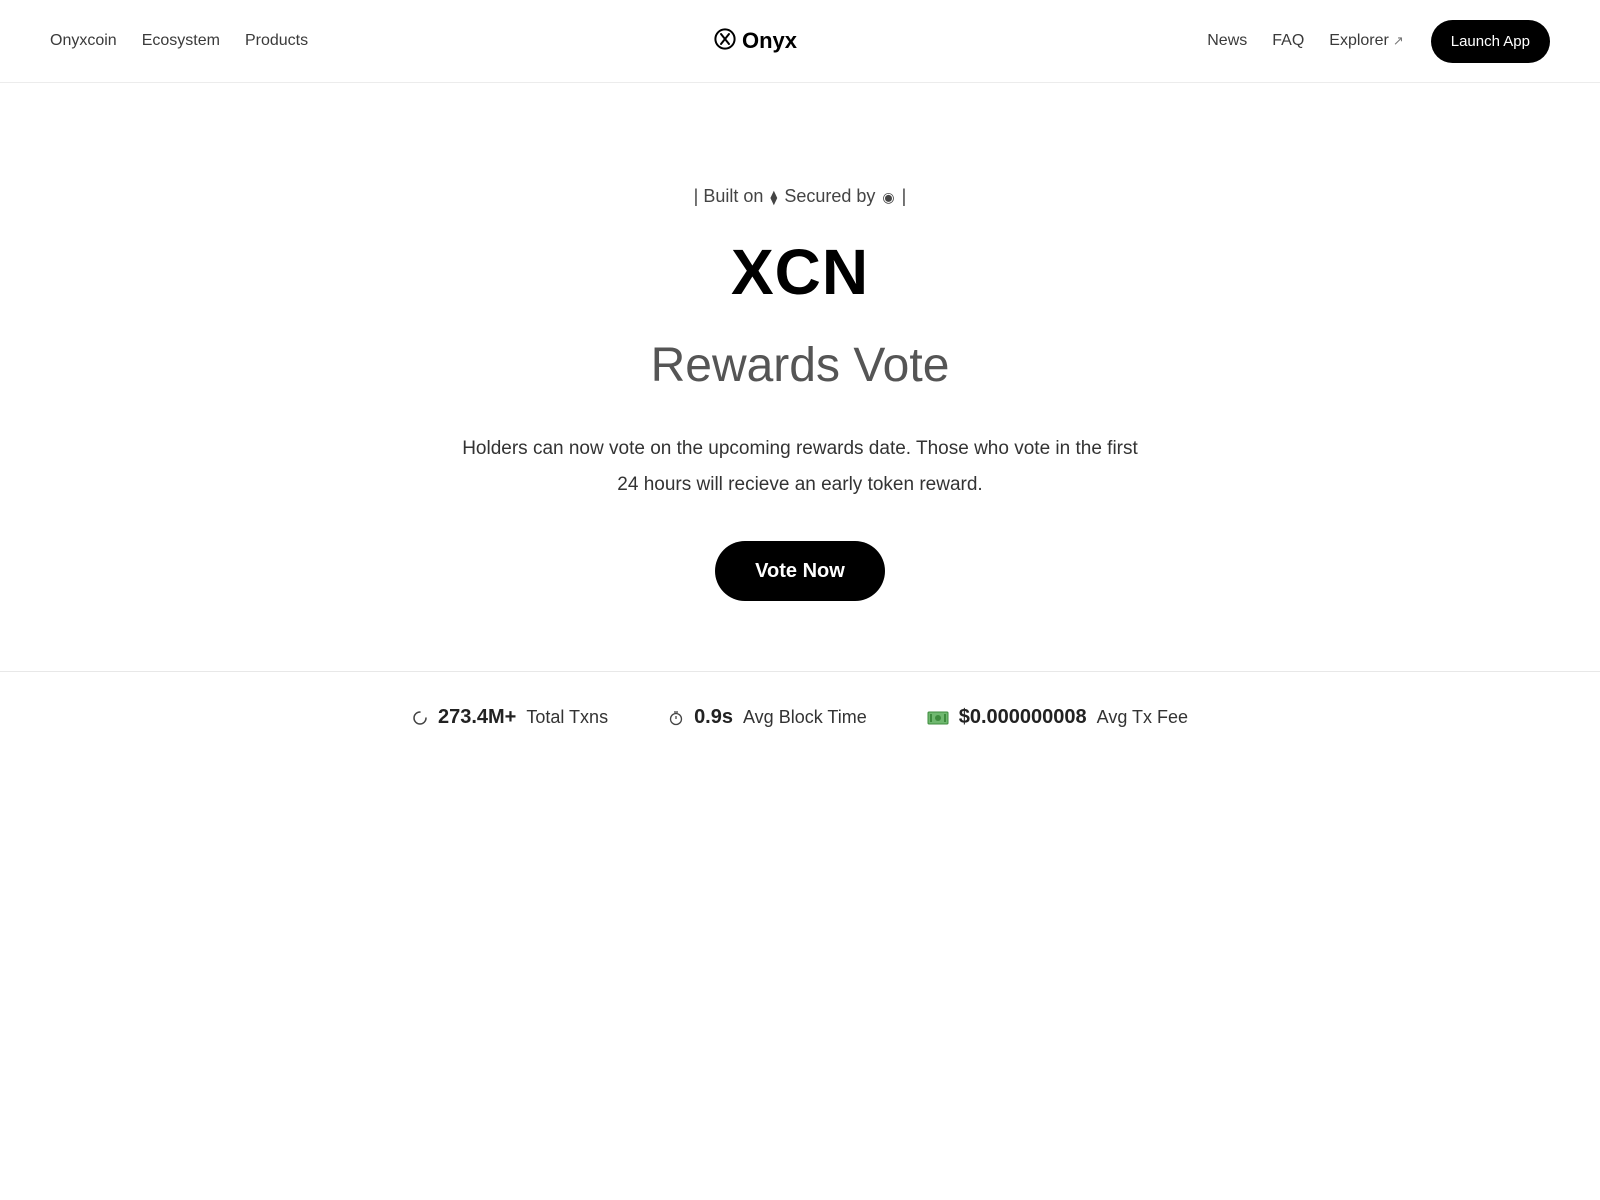  What do you see at coordinates (770, 40) in the screenshot?
I see `brand-name: Onyx` at bounding box center [770, 40].